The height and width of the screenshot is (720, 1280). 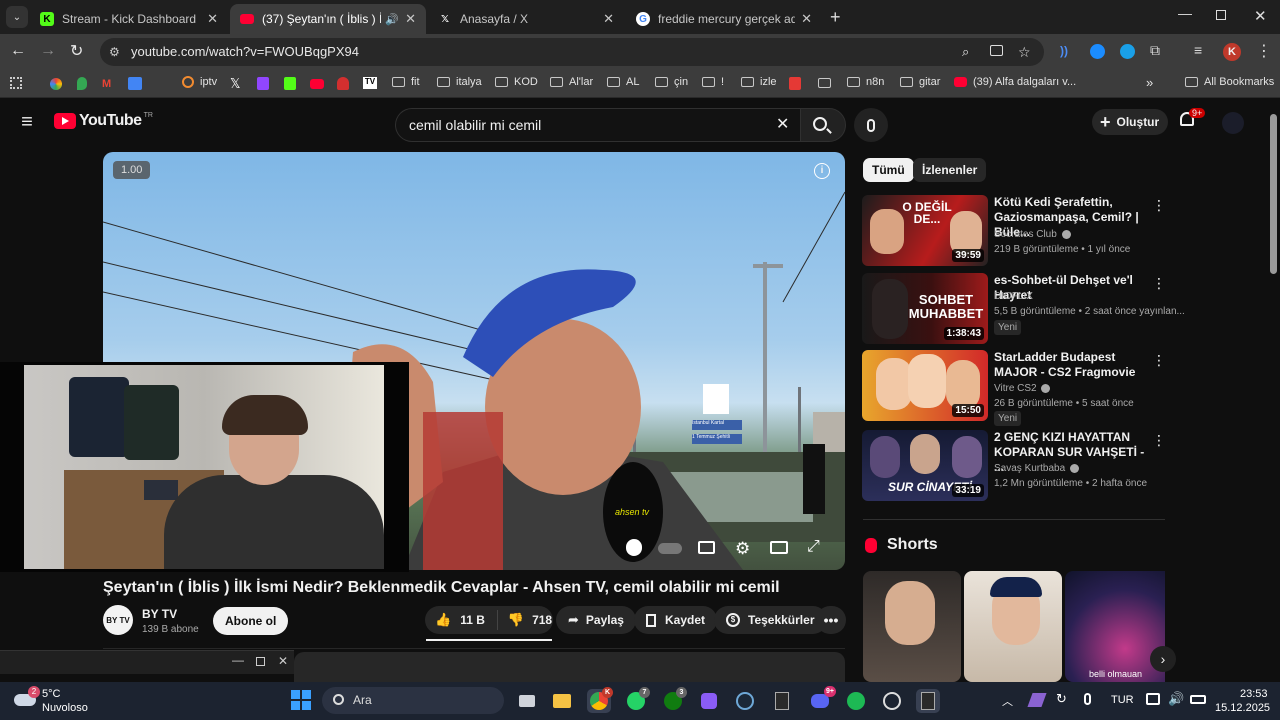 I want to click on recording-app-icon, so click(x=892, y=701).